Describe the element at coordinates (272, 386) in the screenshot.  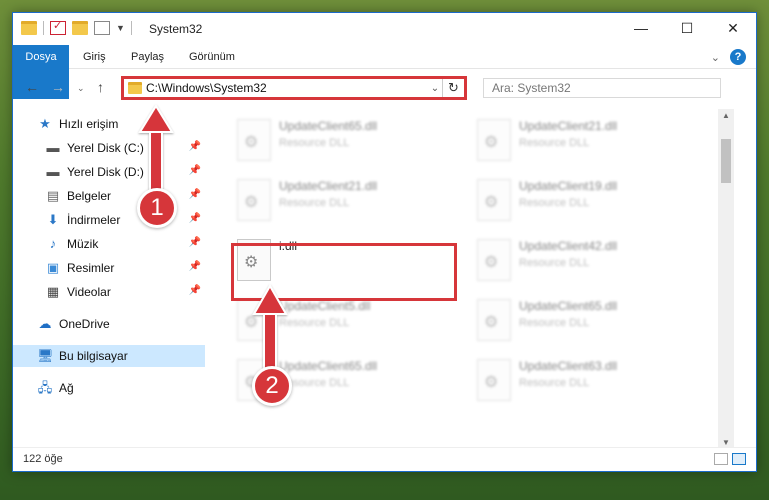
I see `step-badge-2: 2` at that location.